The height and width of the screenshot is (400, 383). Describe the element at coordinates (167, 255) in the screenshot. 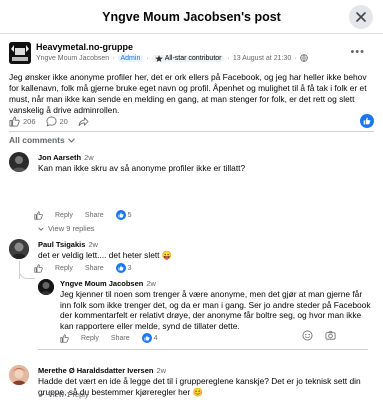

I see `tongue-emoji: 😛` at that location.